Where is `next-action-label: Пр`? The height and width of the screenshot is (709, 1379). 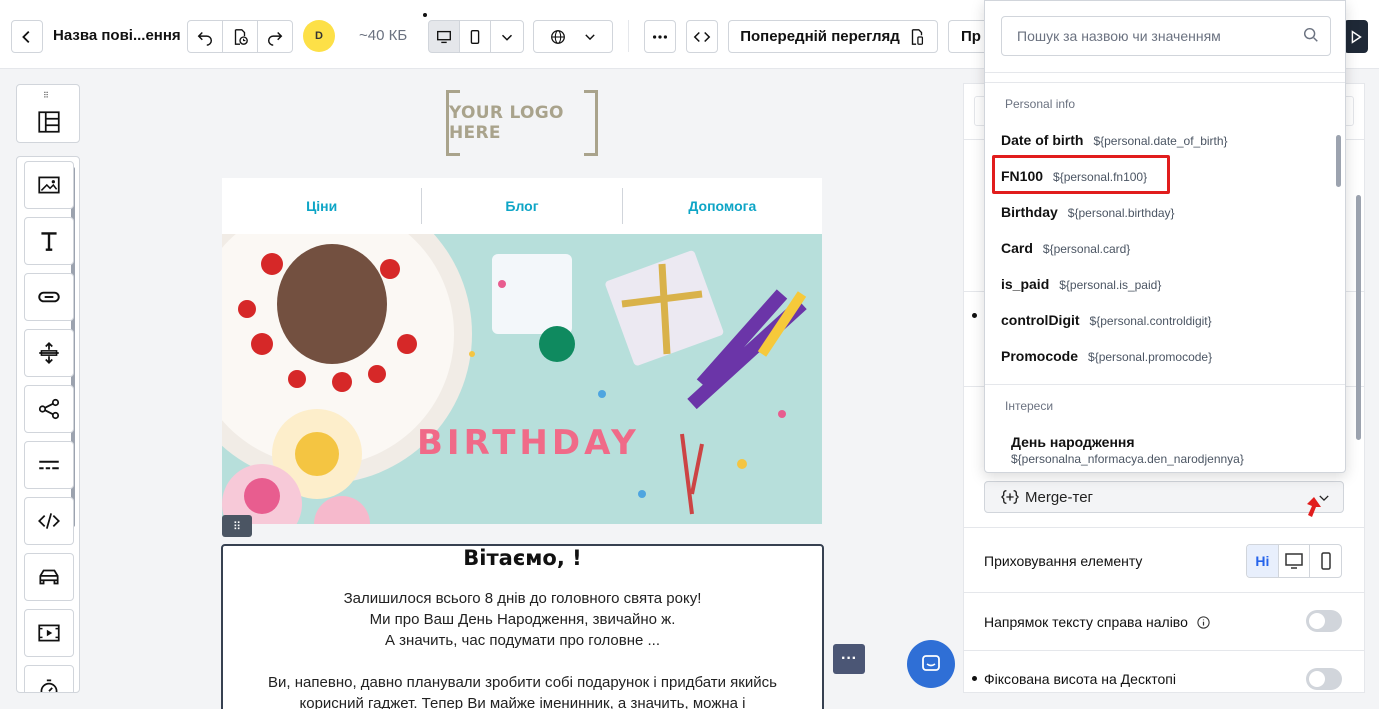
next-action-label: Пр is located at coordinates (971, 36).